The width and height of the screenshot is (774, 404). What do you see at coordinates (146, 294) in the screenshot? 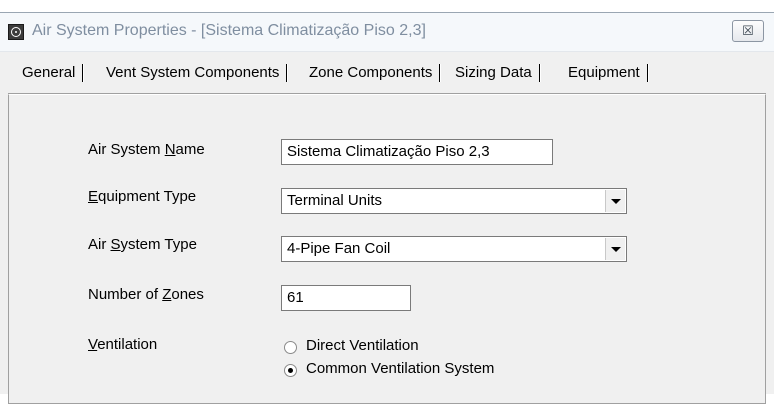
I see `number-of-zones-label: Number of Zones` at bounding box center [146, 294].